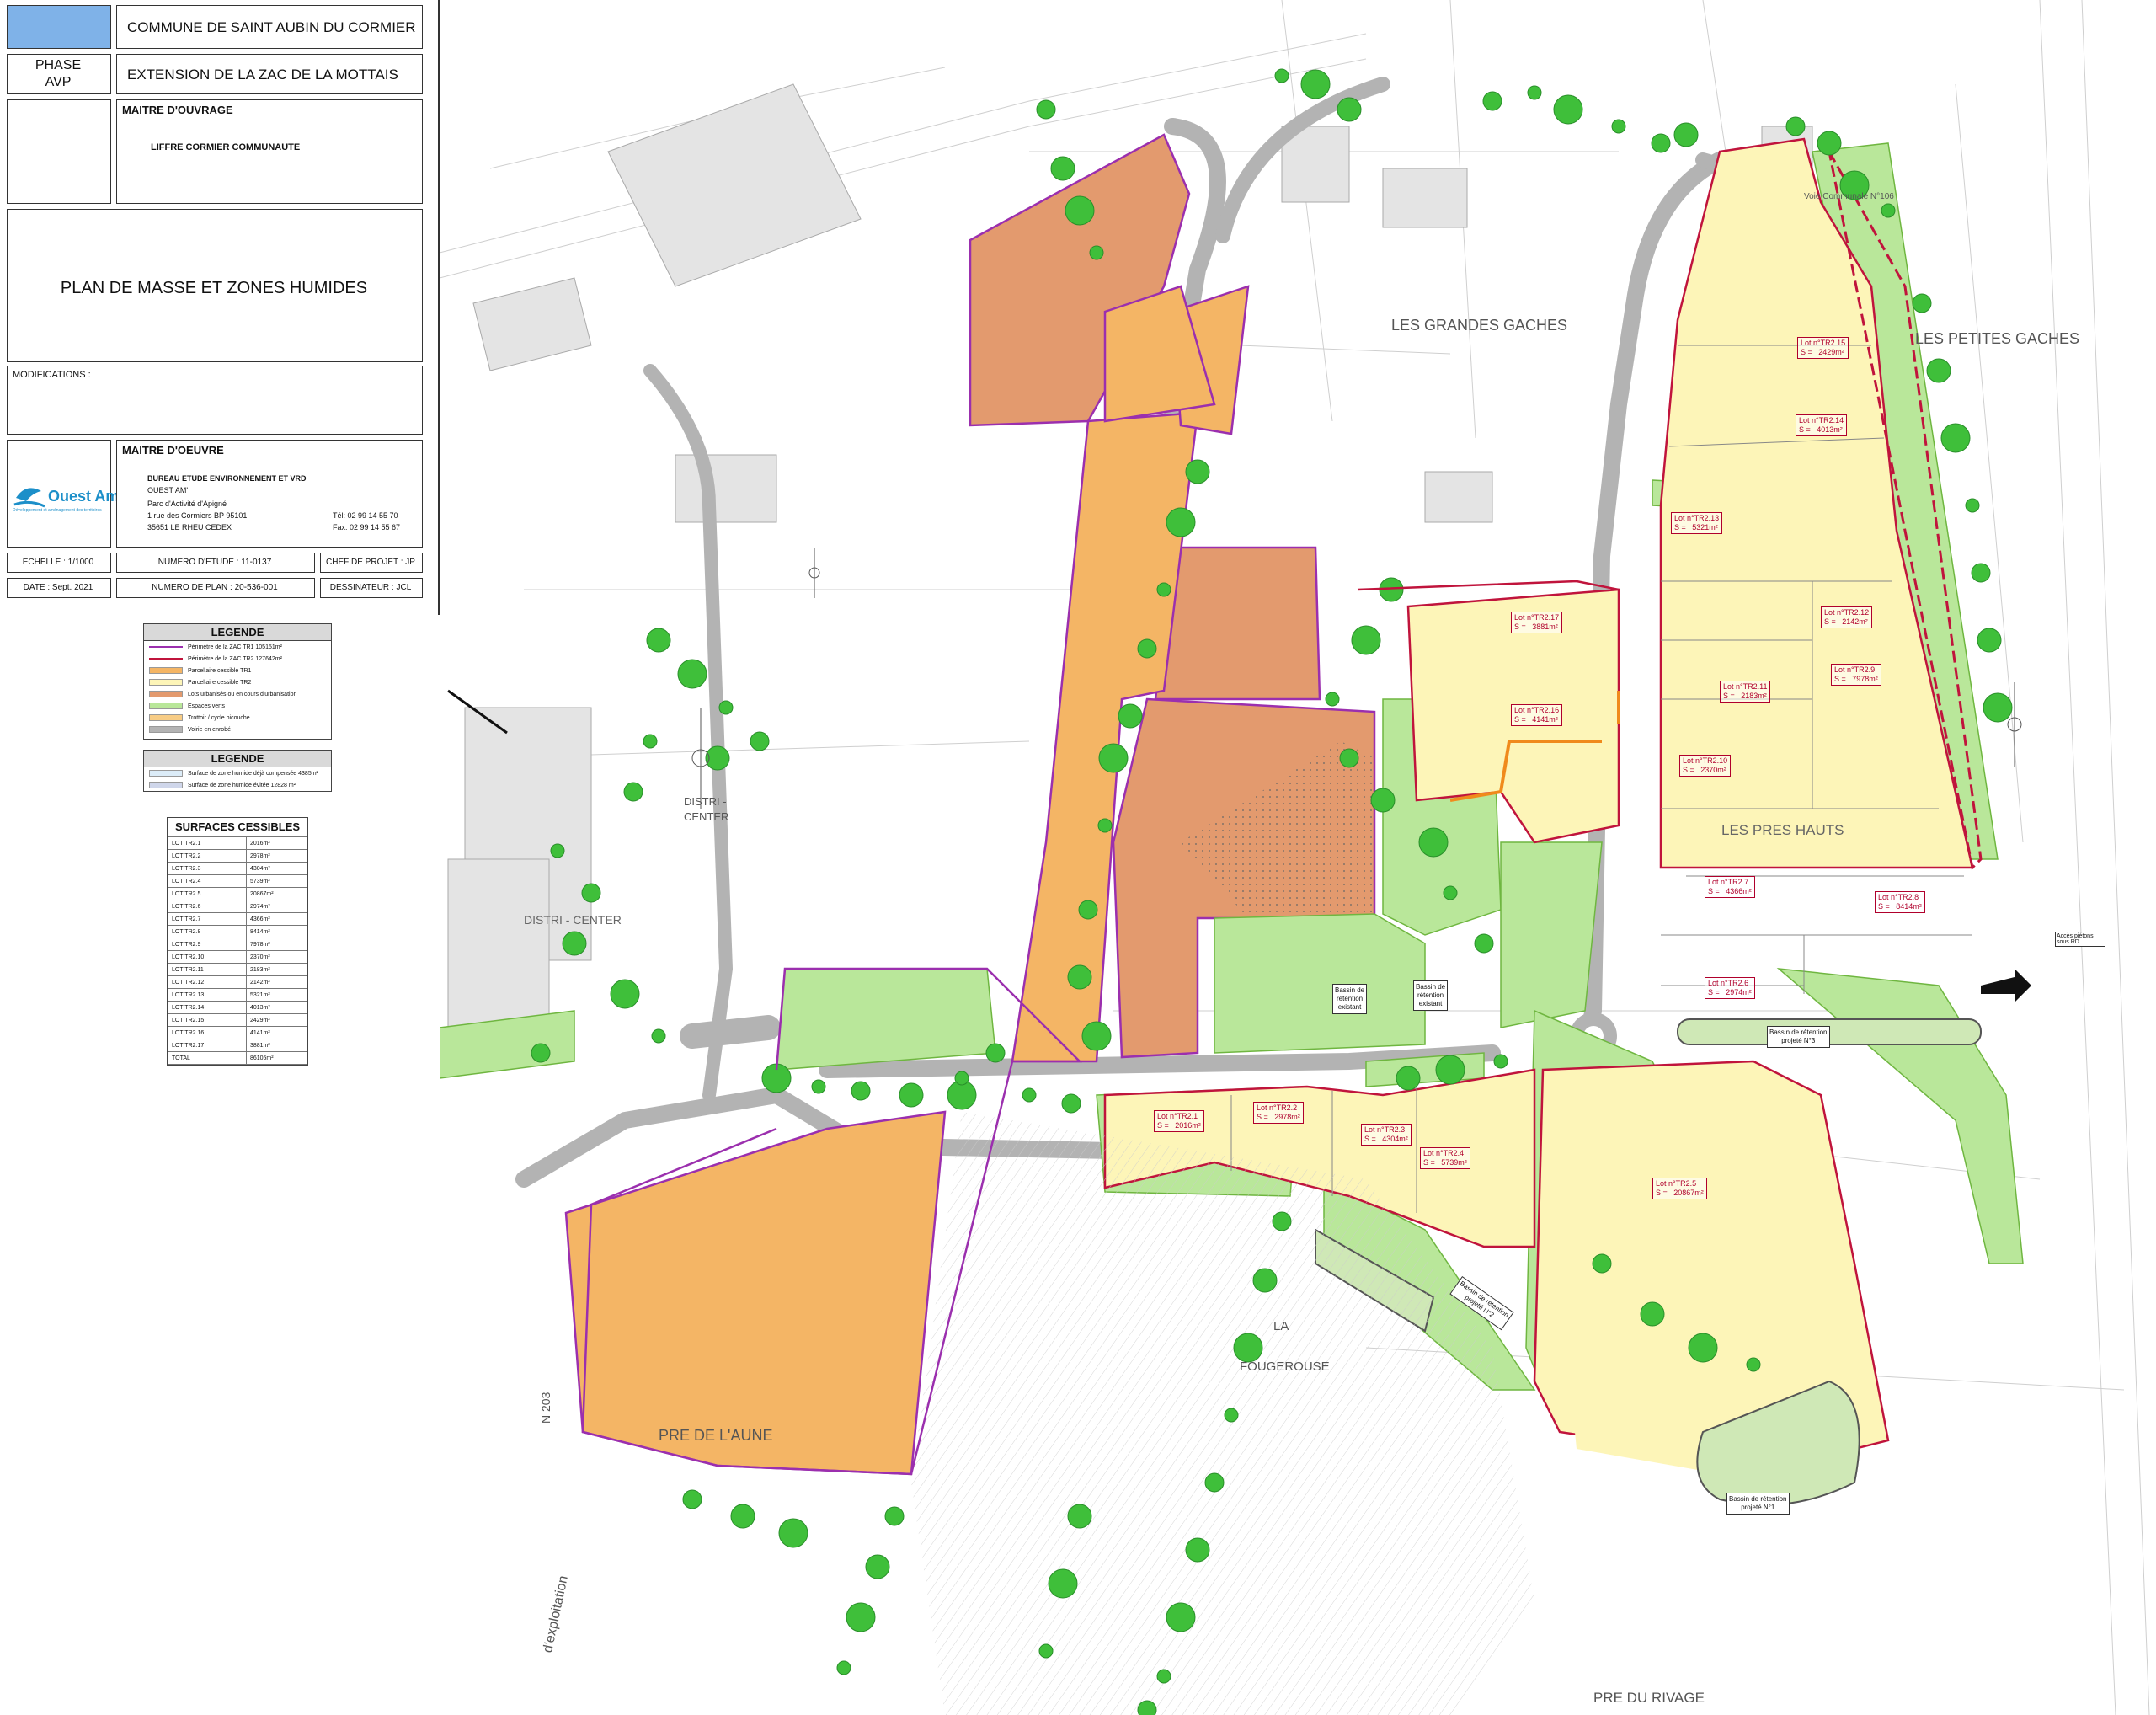  I want to click on lot-area-cell: 86105m², so click(276, 1058).